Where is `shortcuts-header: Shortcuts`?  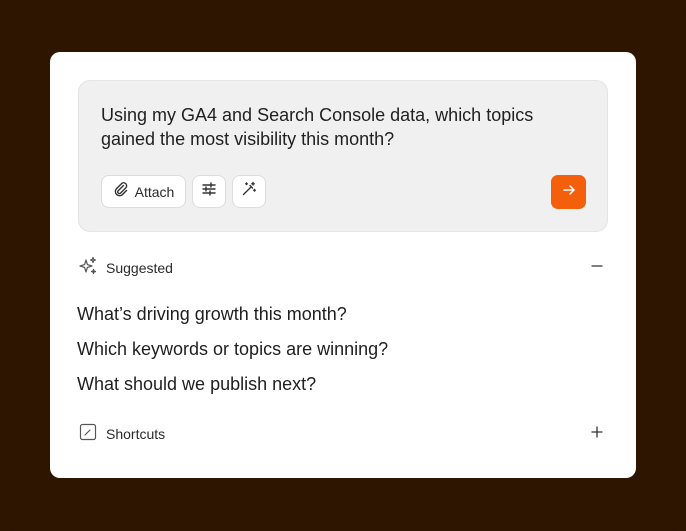 shortcuts-header: Shortcuts is located at coordinates (342, 434).